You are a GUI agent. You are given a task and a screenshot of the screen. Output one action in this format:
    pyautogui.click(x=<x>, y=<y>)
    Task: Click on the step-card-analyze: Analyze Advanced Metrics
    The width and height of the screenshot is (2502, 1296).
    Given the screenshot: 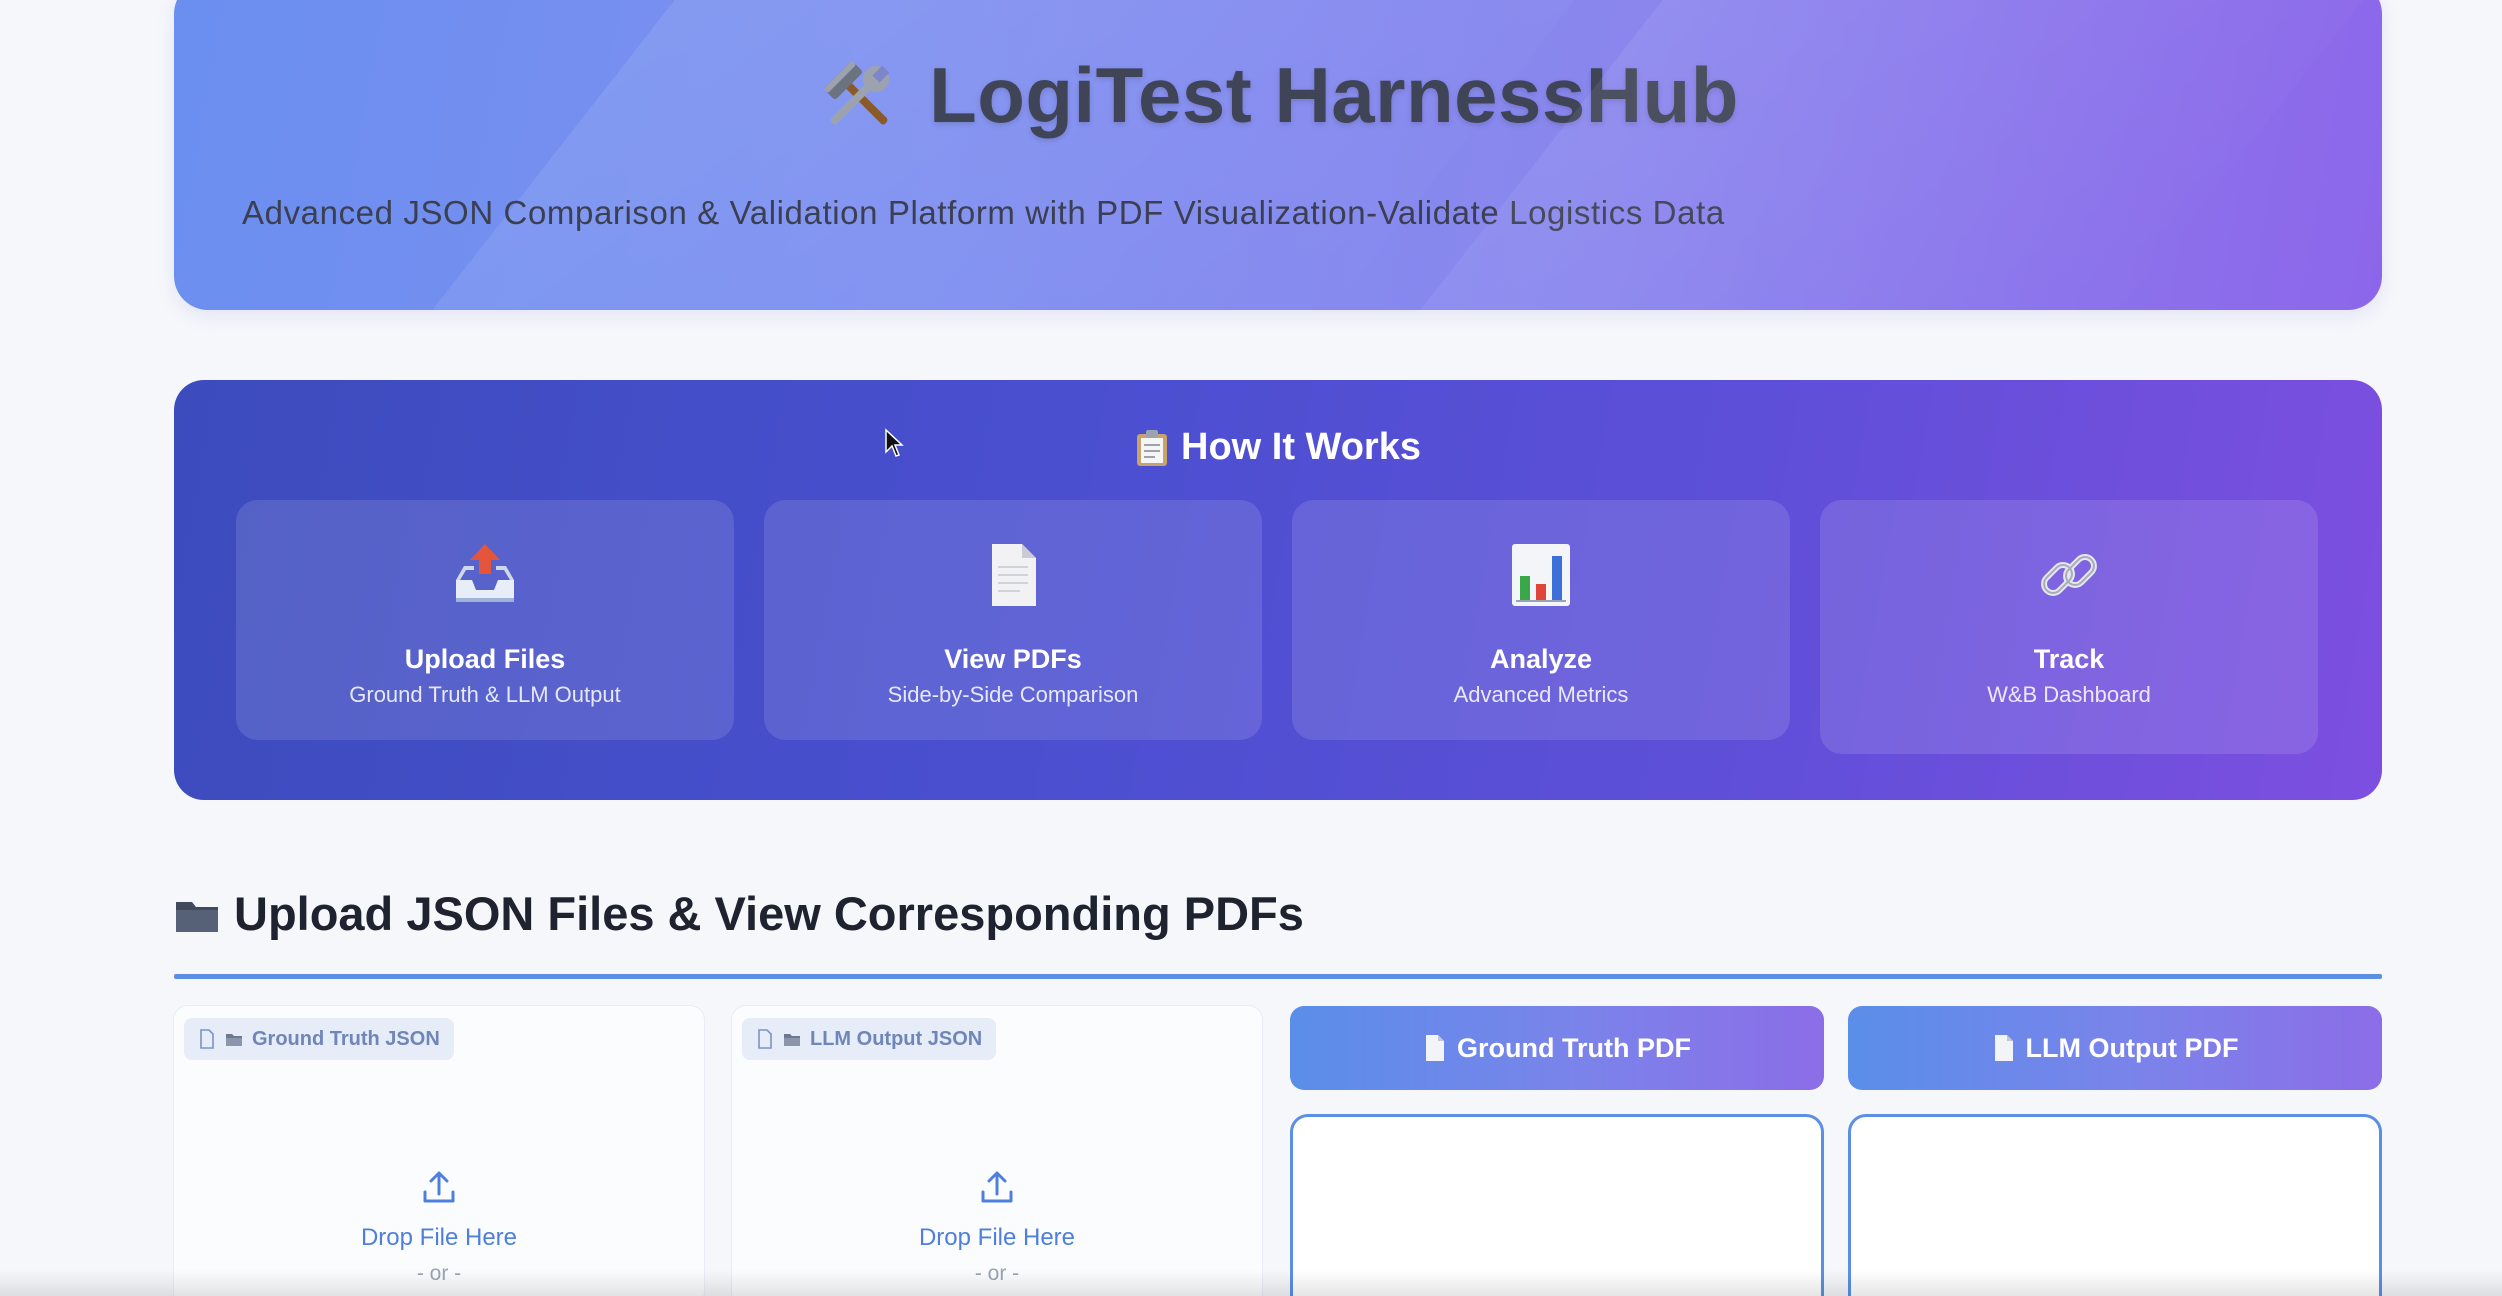 What is the action you would take?
    pyautogui.click(x=1541, y=620)
    